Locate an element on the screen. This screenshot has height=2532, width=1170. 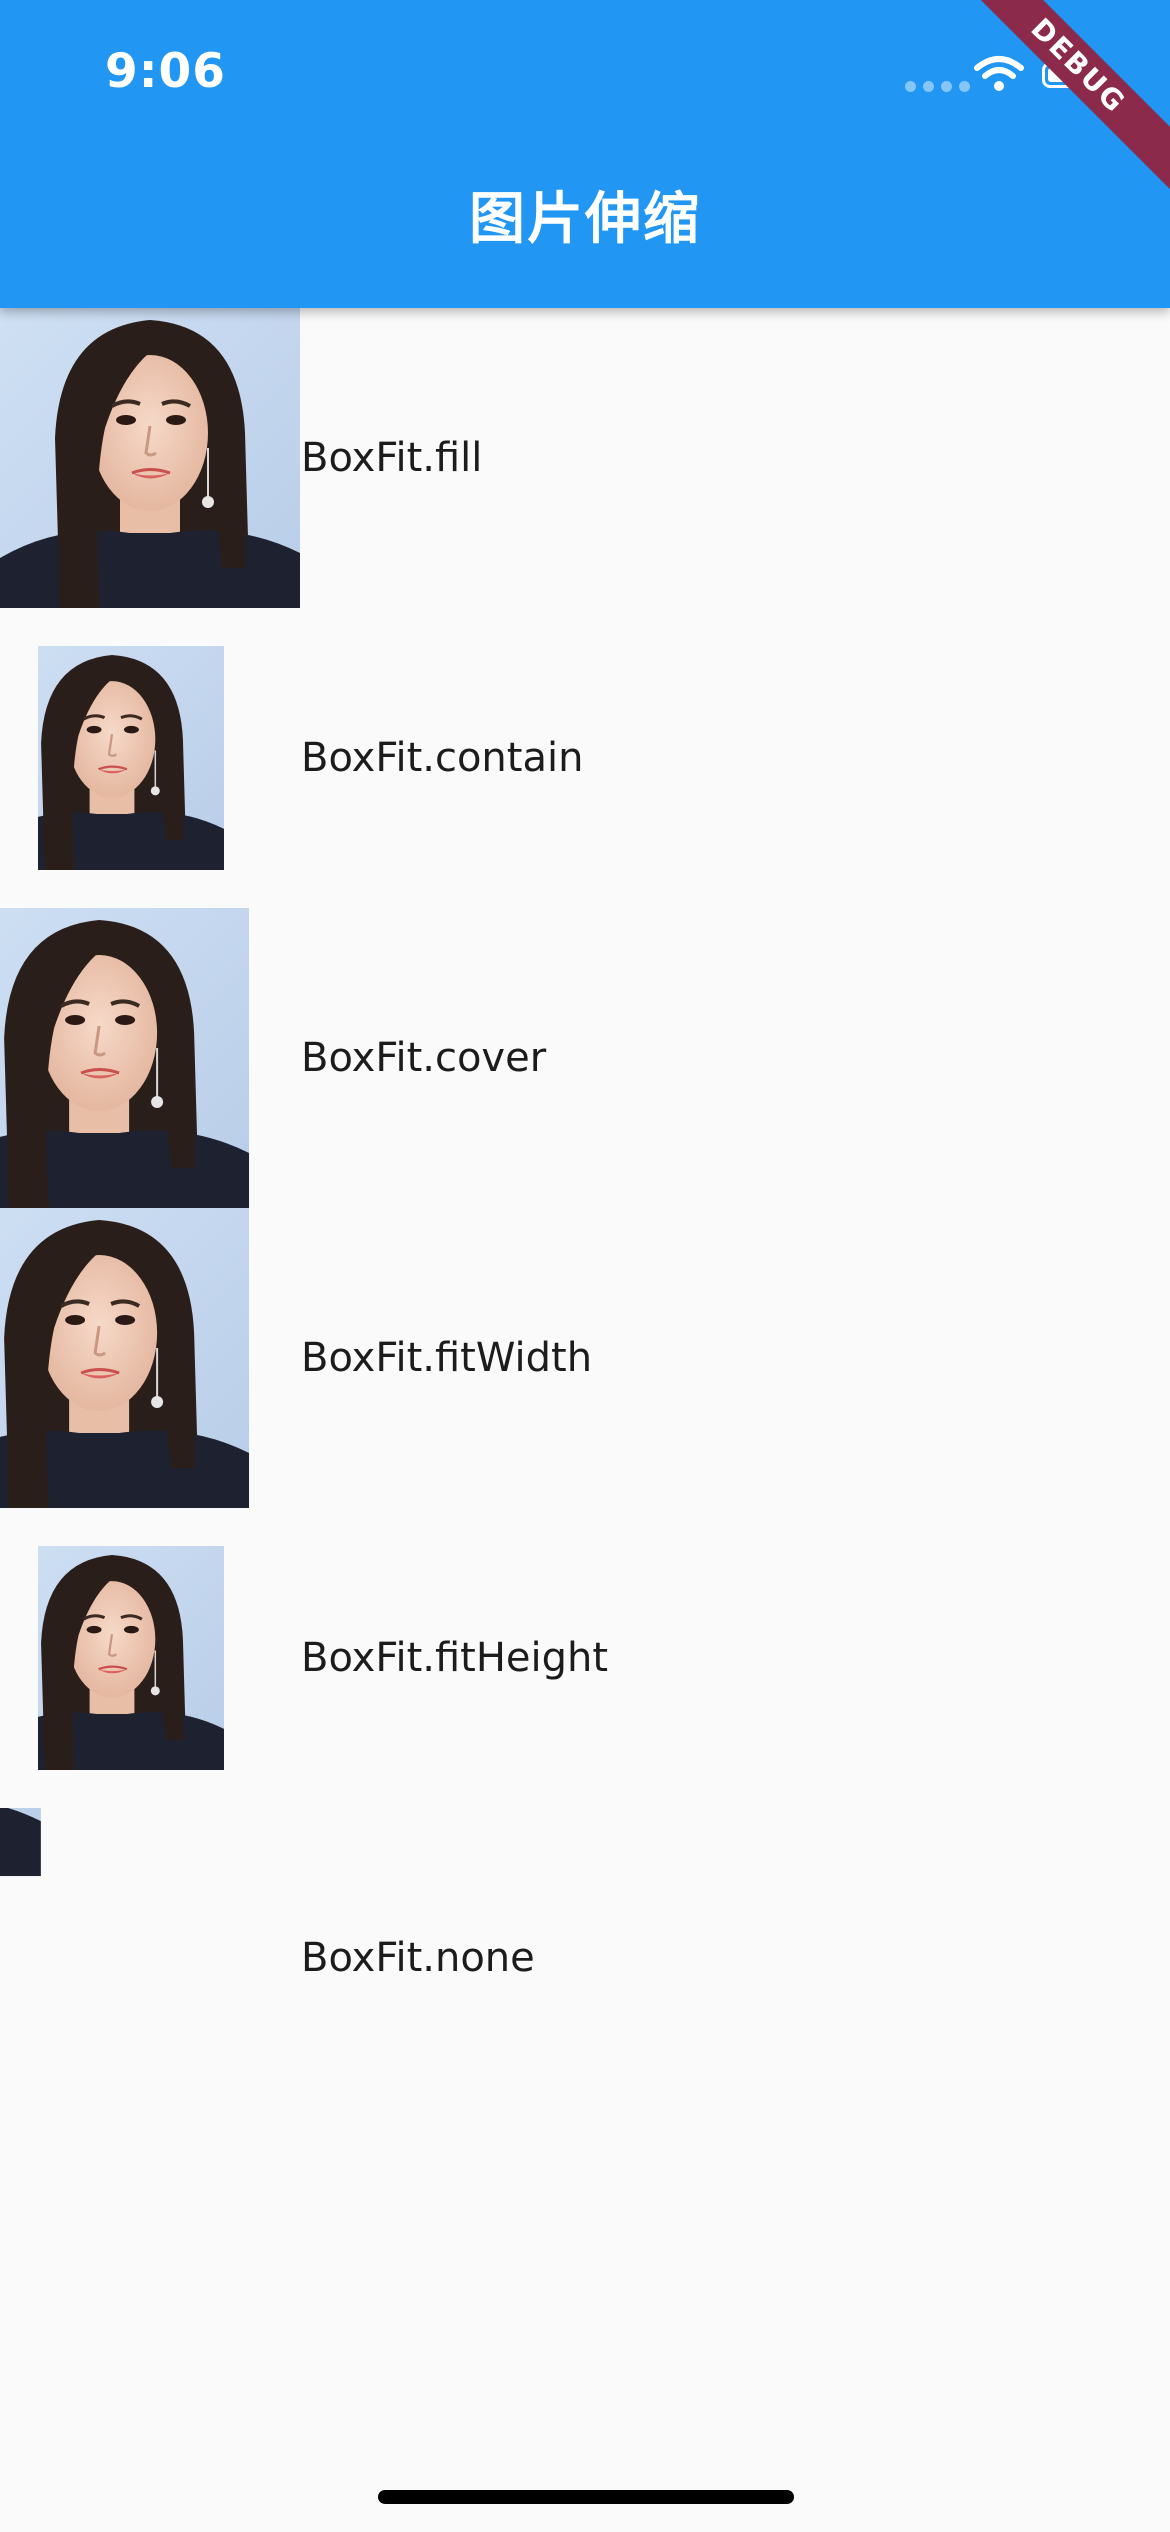
portrait-image-cover is located at coordinates (150, 1058).